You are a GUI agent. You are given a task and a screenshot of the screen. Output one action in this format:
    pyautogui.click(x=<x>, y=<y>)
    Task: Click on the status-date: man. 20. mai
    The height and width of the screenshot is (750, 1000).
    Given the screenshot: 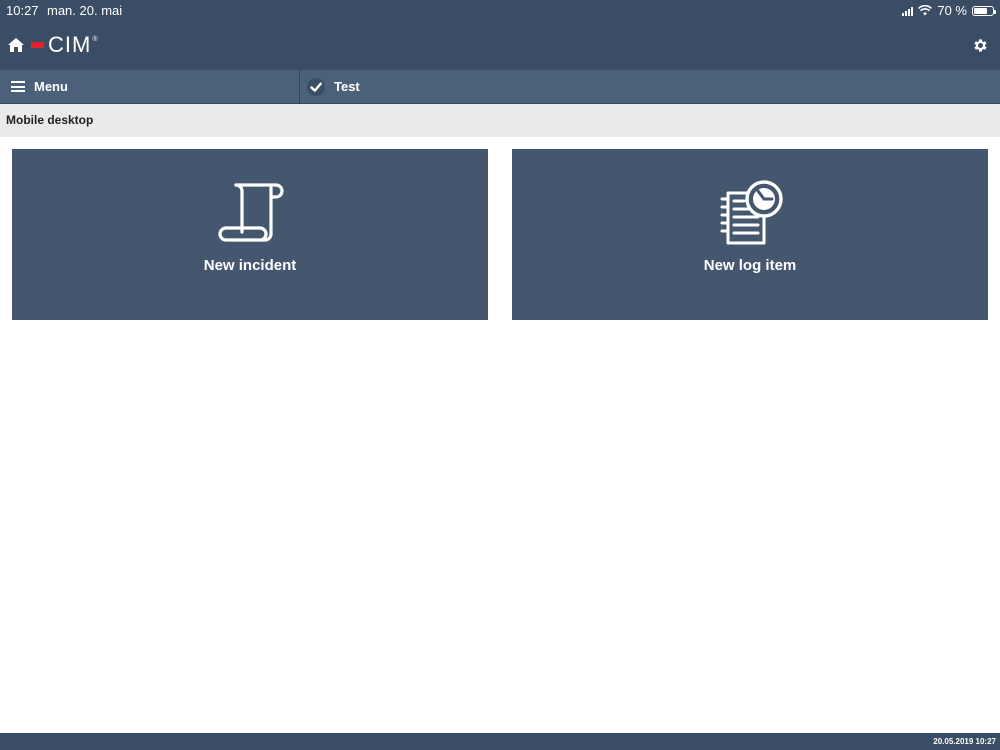 What is the action you would take?
    pyautogui.click(x=85, y=10)
    